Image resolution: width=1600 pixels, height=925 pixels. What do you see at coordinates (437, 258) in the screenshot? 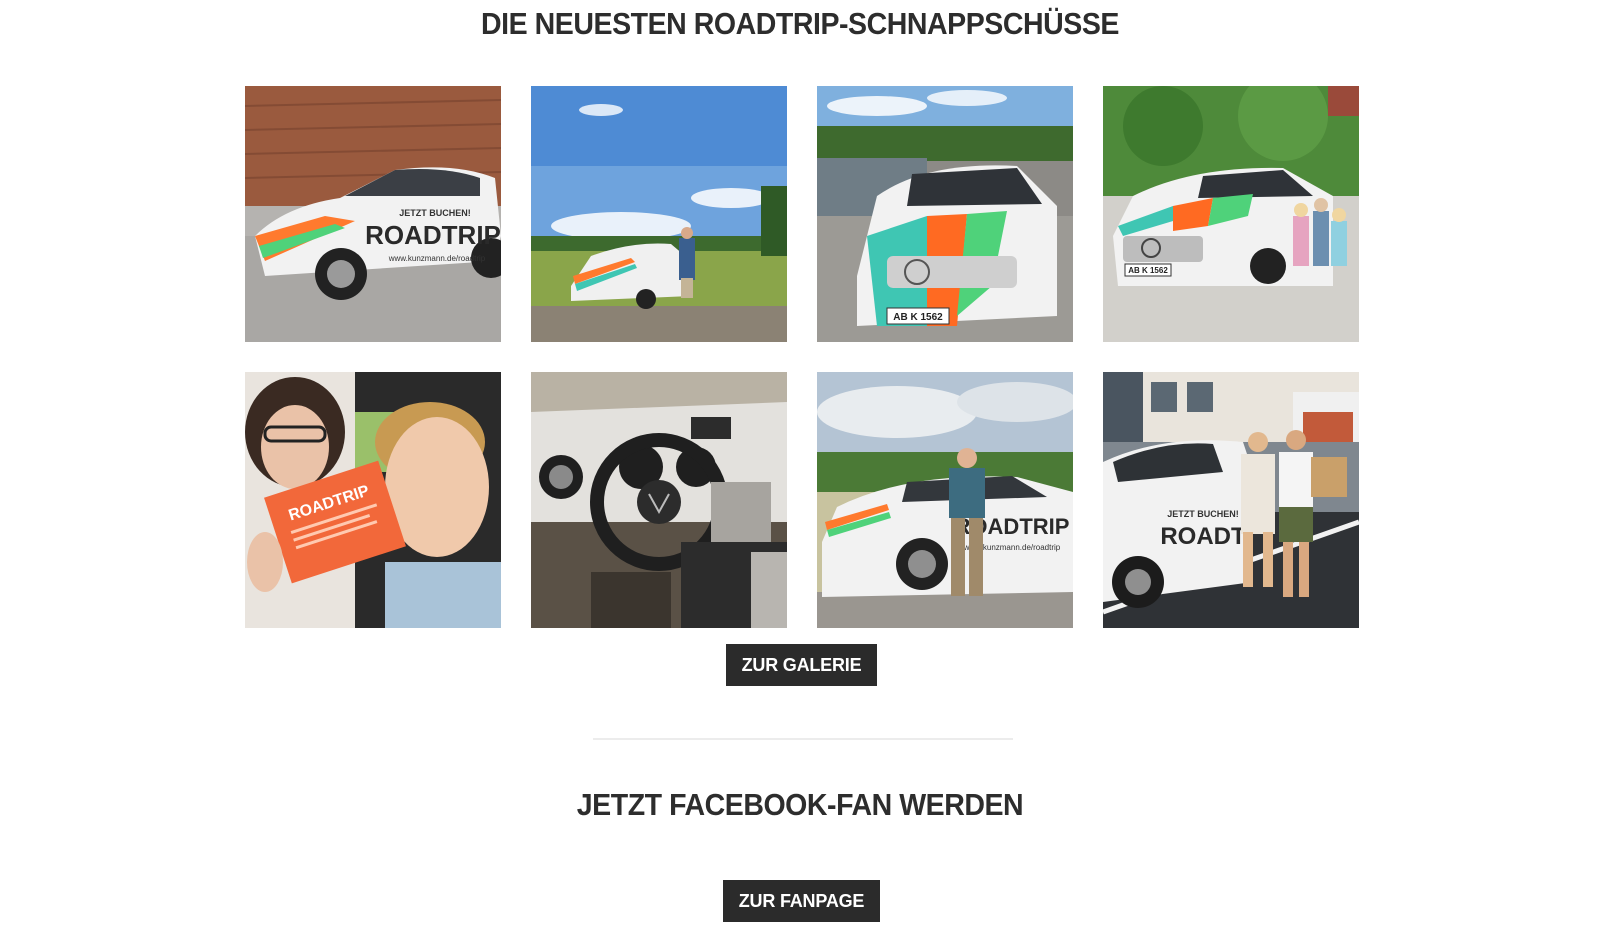
I see `car-url-text: www.kunzmann.de/roadtrip` at bounding box center [437, 258].